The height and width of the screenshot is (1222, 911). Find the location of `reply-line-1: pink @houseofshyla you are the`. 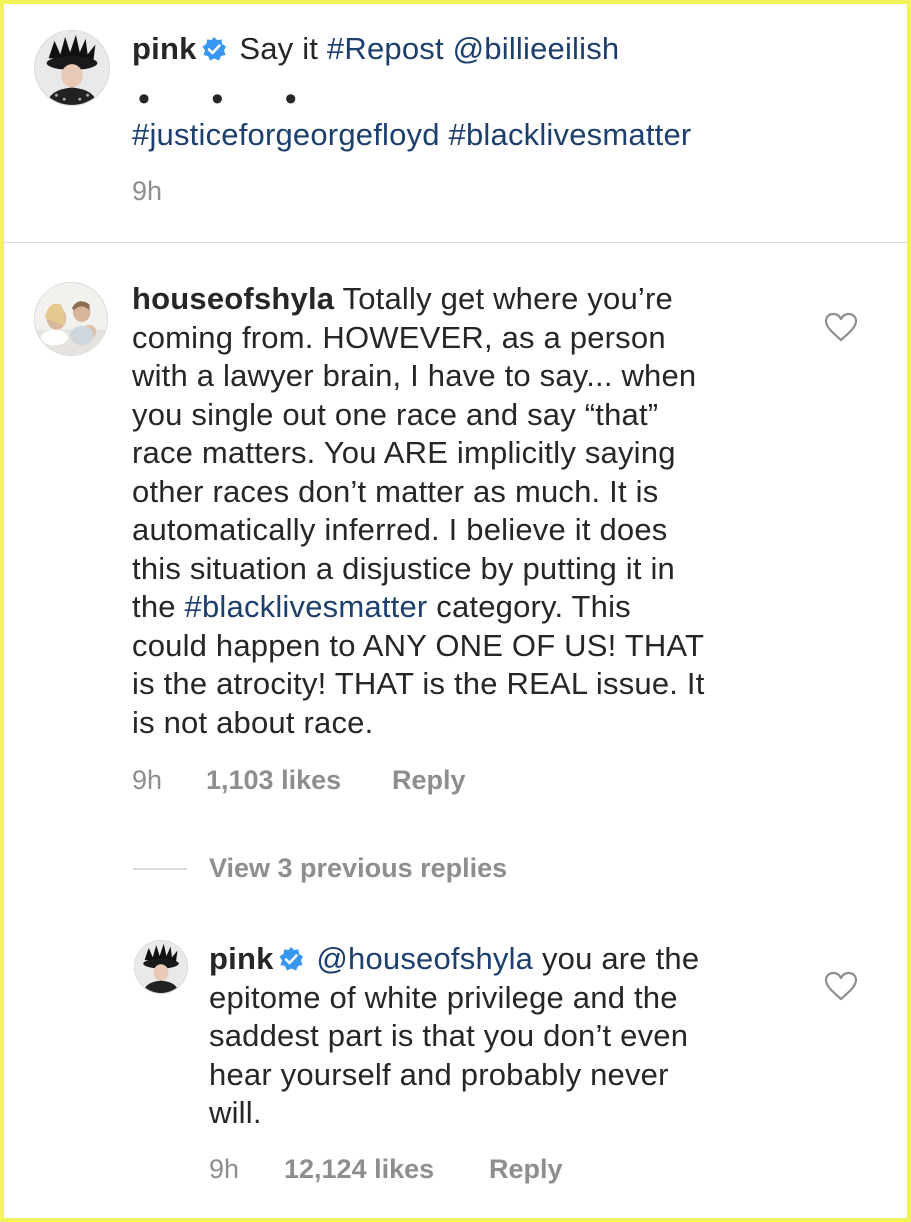

reply-line-1: pink @houseofshyla you are the is located at coordinates (454, 959).